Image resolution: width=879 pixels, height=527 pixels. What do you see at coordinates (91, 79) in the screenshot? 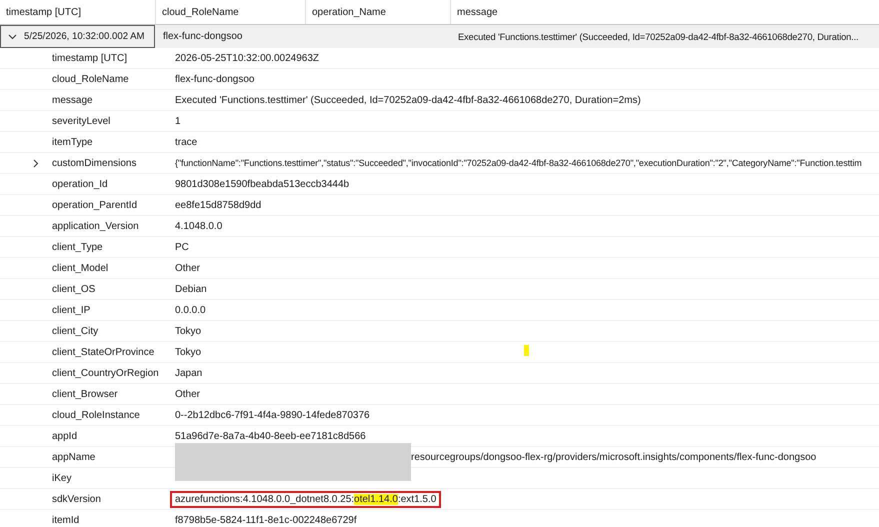
I see `field-name: cloud_RoleName` at bounding box center [91, 79].